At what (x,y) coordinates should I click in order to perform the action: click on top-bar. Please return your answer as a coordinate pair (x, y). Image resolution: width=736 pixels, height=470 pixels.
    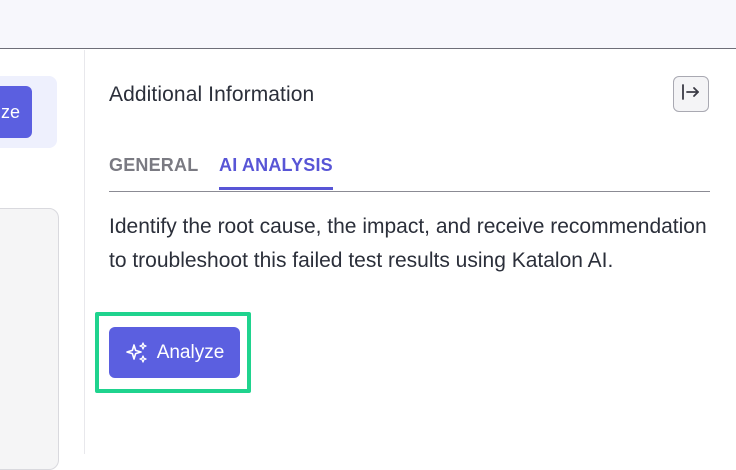
    Looking at the image, I should click on (368, 24).